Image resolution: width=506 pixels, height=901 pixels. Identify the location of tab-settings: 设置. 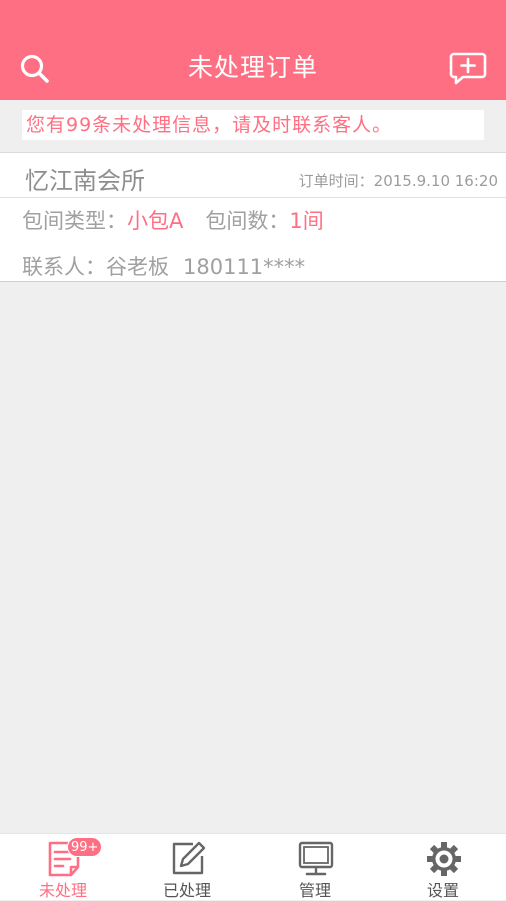
(443, 867).